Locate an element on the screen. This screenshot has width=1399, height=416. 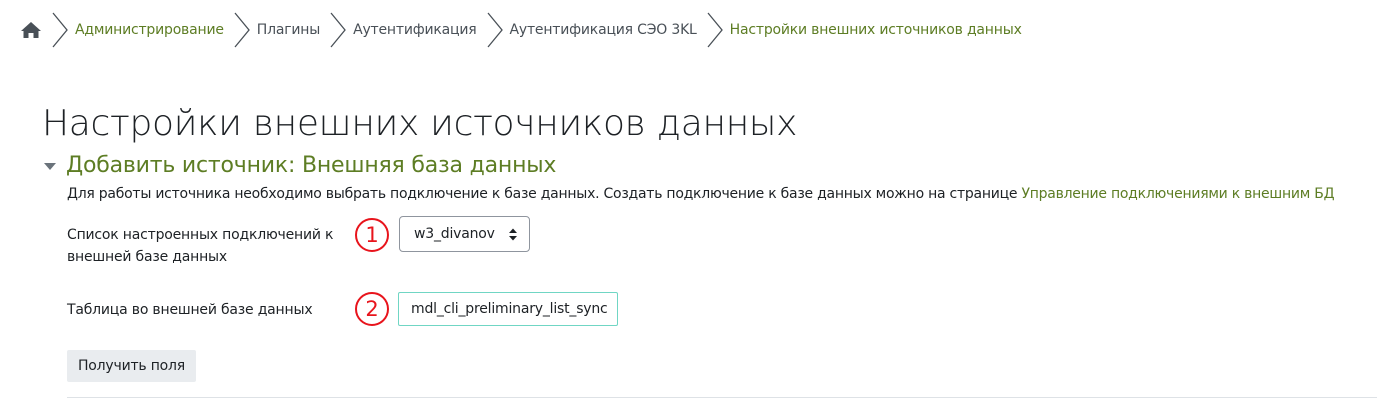
table-label: Таблица во внешней базе данных is located at coordinates (190, 310).